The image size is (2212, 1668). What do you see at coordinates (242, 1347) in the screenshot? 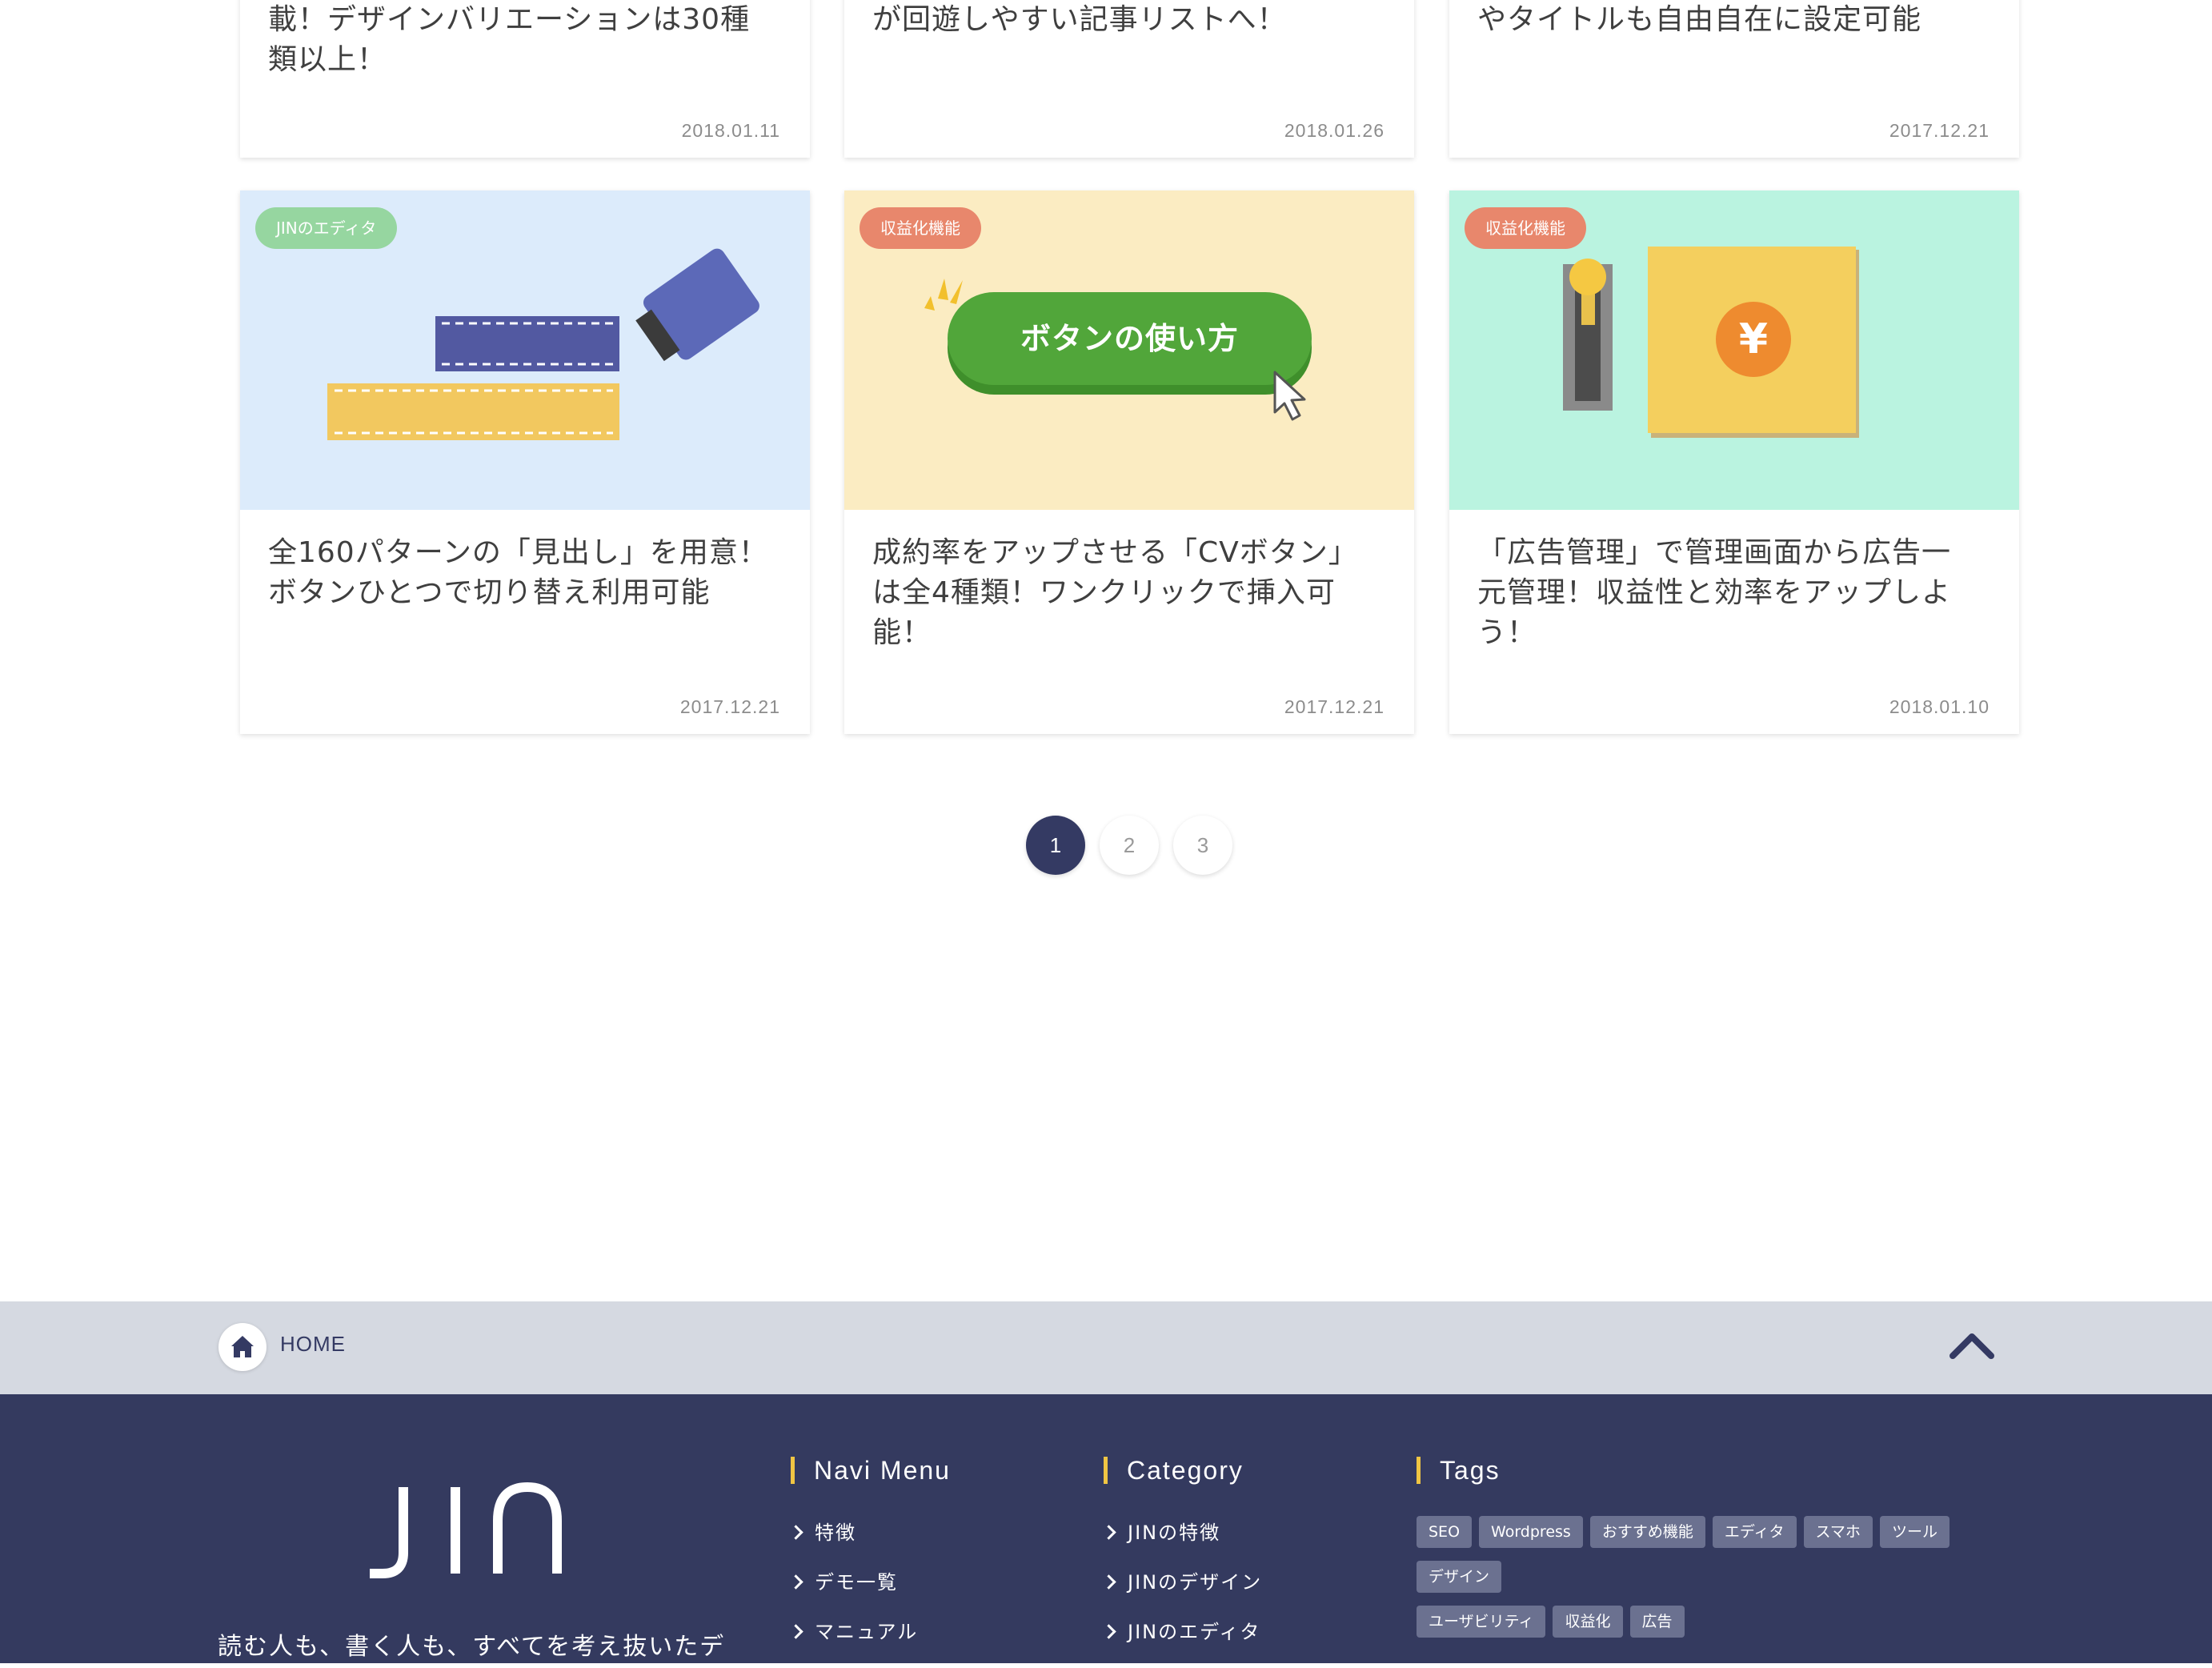
I see `home-icon` at bounding box center [242, 1347].